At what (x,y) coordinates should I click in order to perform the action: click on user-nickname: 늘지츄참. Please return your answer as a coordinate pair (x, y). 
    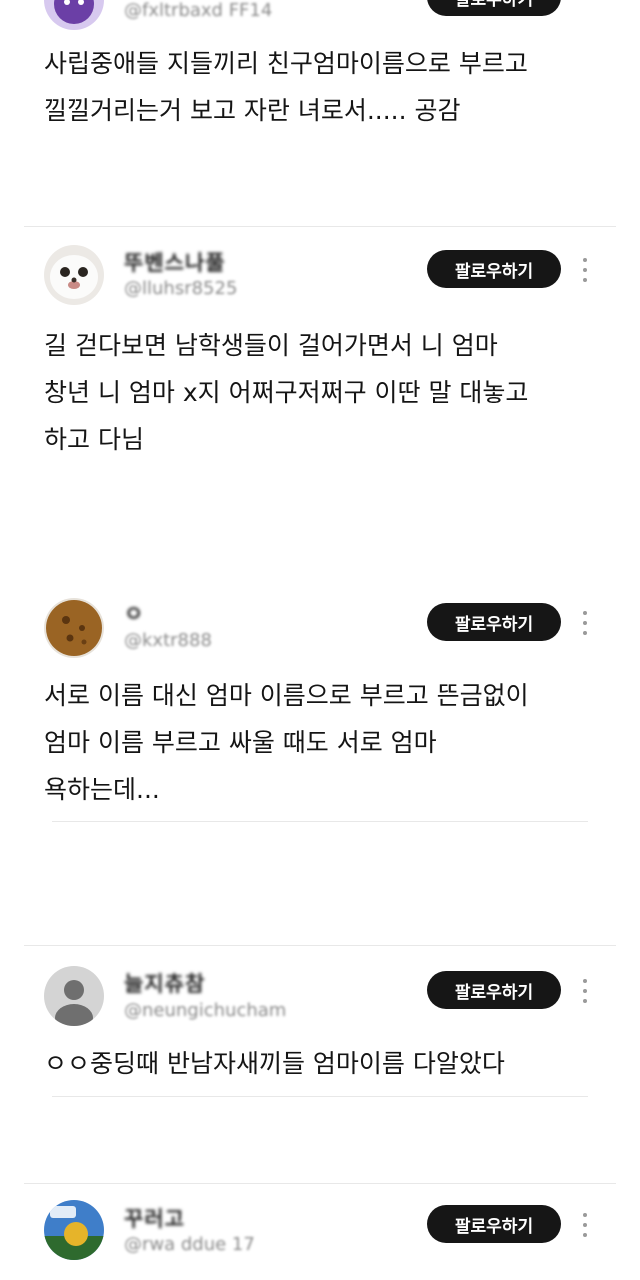
    Looking at the image, I should click on (164, 983).